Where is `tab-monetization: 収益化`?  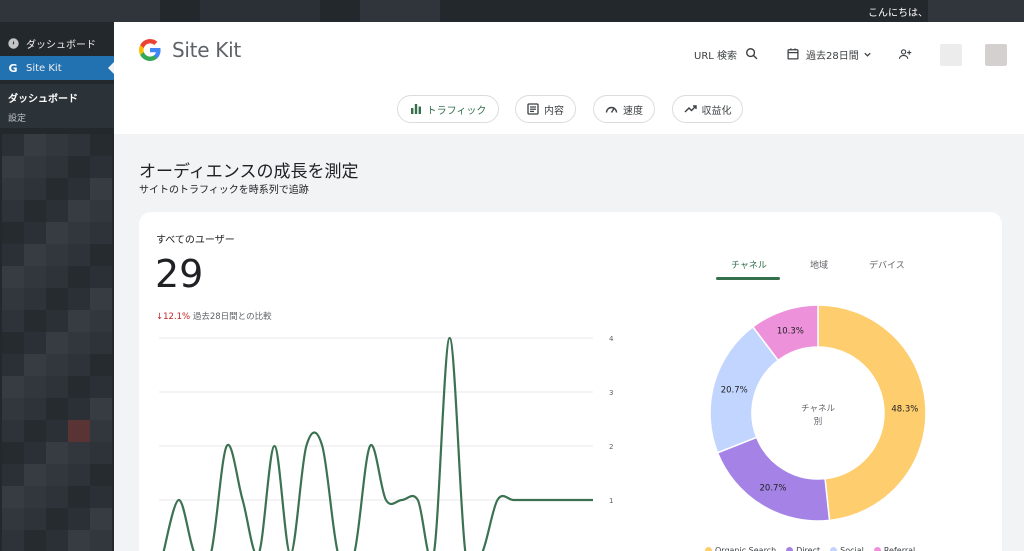
tab-monetization: 収益化 is located at coordinates (707, 109).